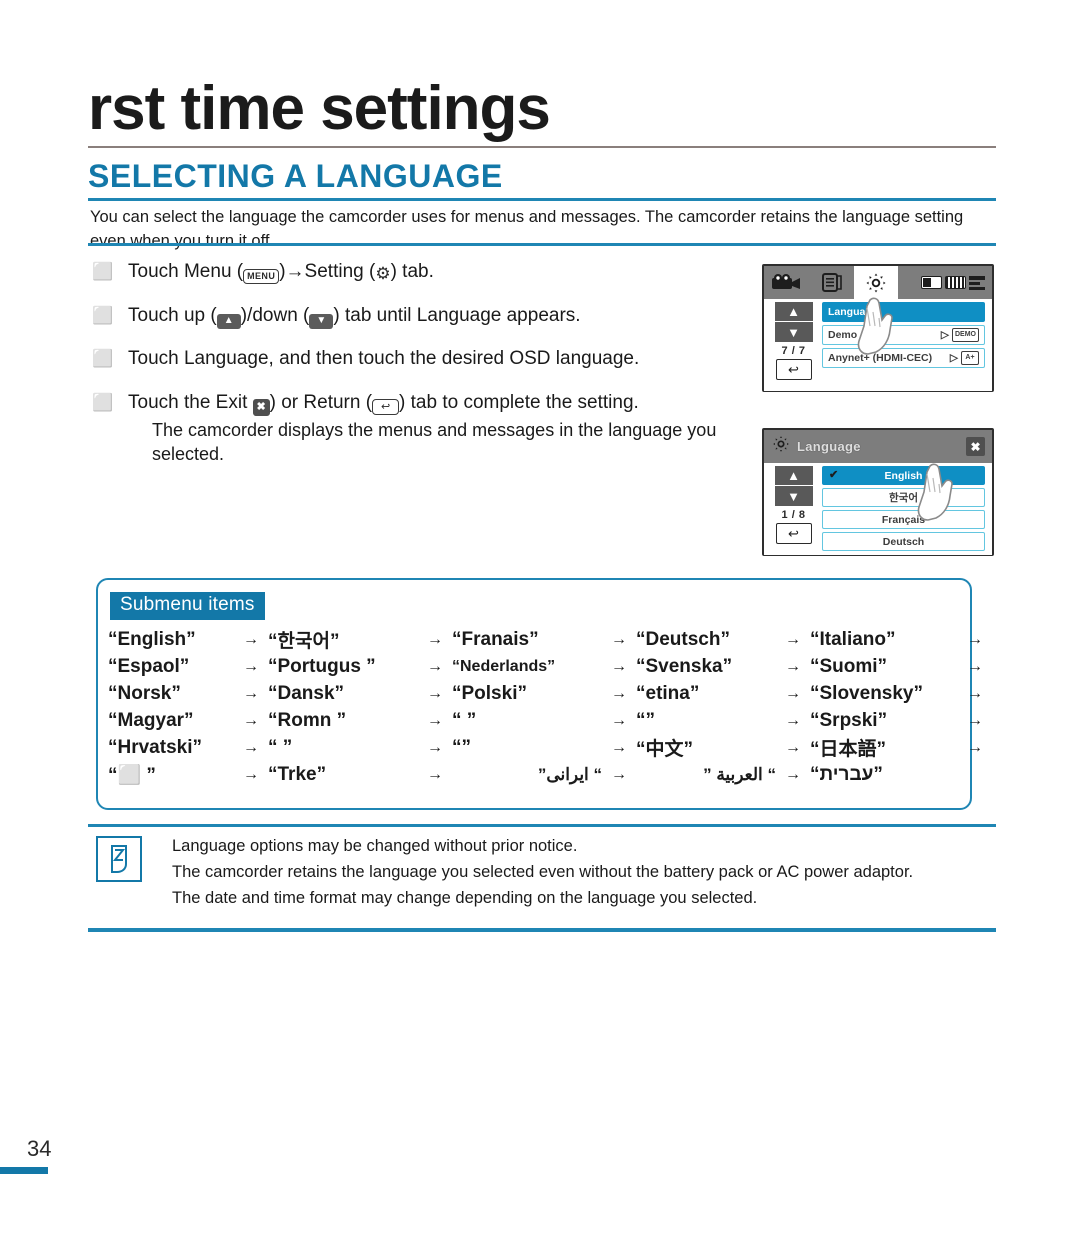 Image resolution: width=1080 pixels, height=1235 pixels. I want to click on menu-row-anynet: Anynet+ (HDMI-CEC) ▷ A+, so click(903, 358).